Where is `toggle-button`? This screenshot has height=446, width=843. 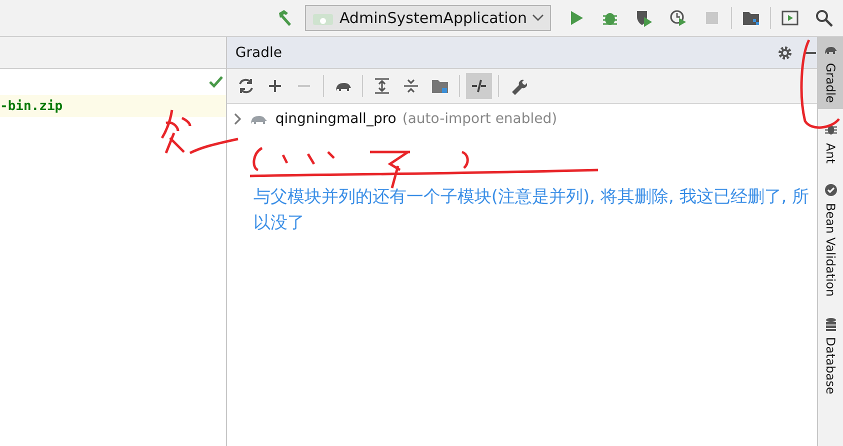 toggle-button is located at coordinates (479, 86).